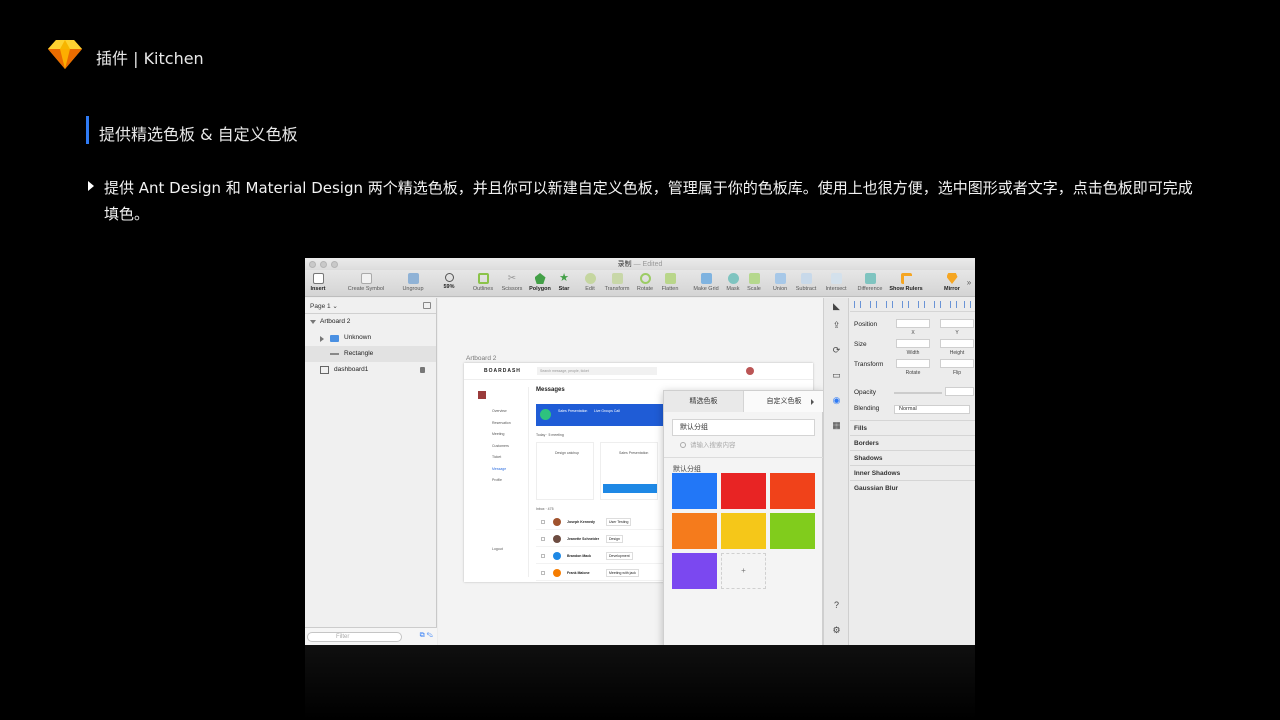 This screenshot has width=1280, height=720. I want to click on inbox-label: Inbox · 475, so click(545, 509).